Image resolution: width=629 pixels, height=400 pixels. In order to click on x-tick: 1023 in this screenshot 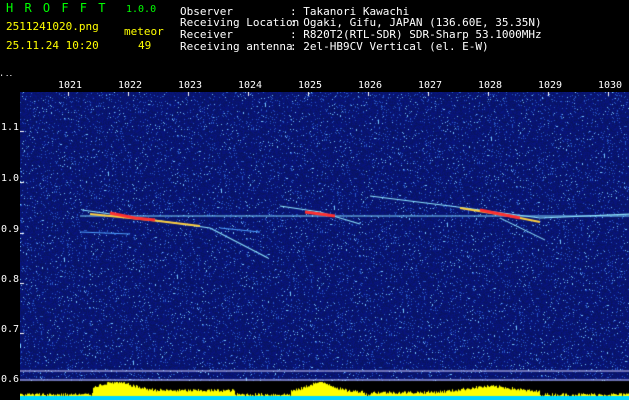, I will do `click(190, 85)`.